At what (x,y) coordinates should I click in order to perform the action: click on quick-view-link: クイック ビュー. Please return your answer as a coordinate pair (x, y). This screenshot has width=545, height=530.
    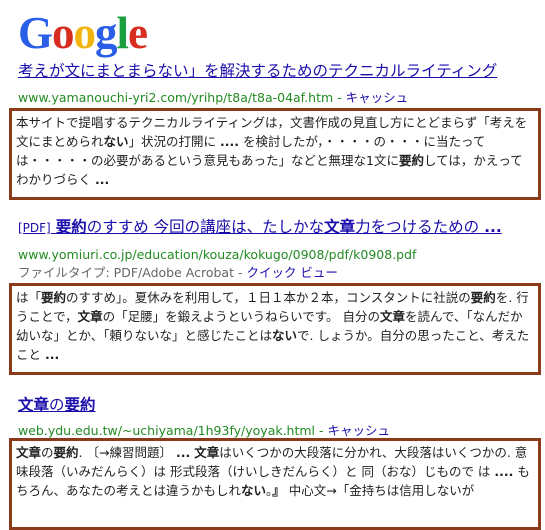
    Looking at the image, I should click on (291, 272).